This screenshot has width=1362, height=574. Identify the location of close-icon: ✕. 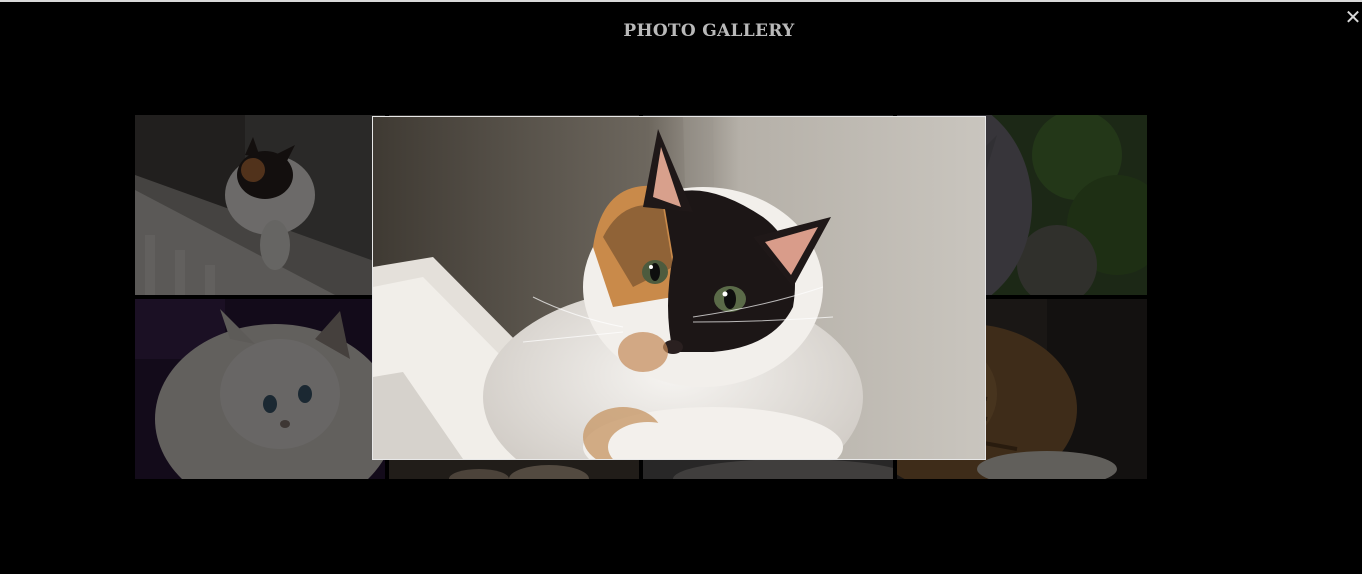
(1353, 17).